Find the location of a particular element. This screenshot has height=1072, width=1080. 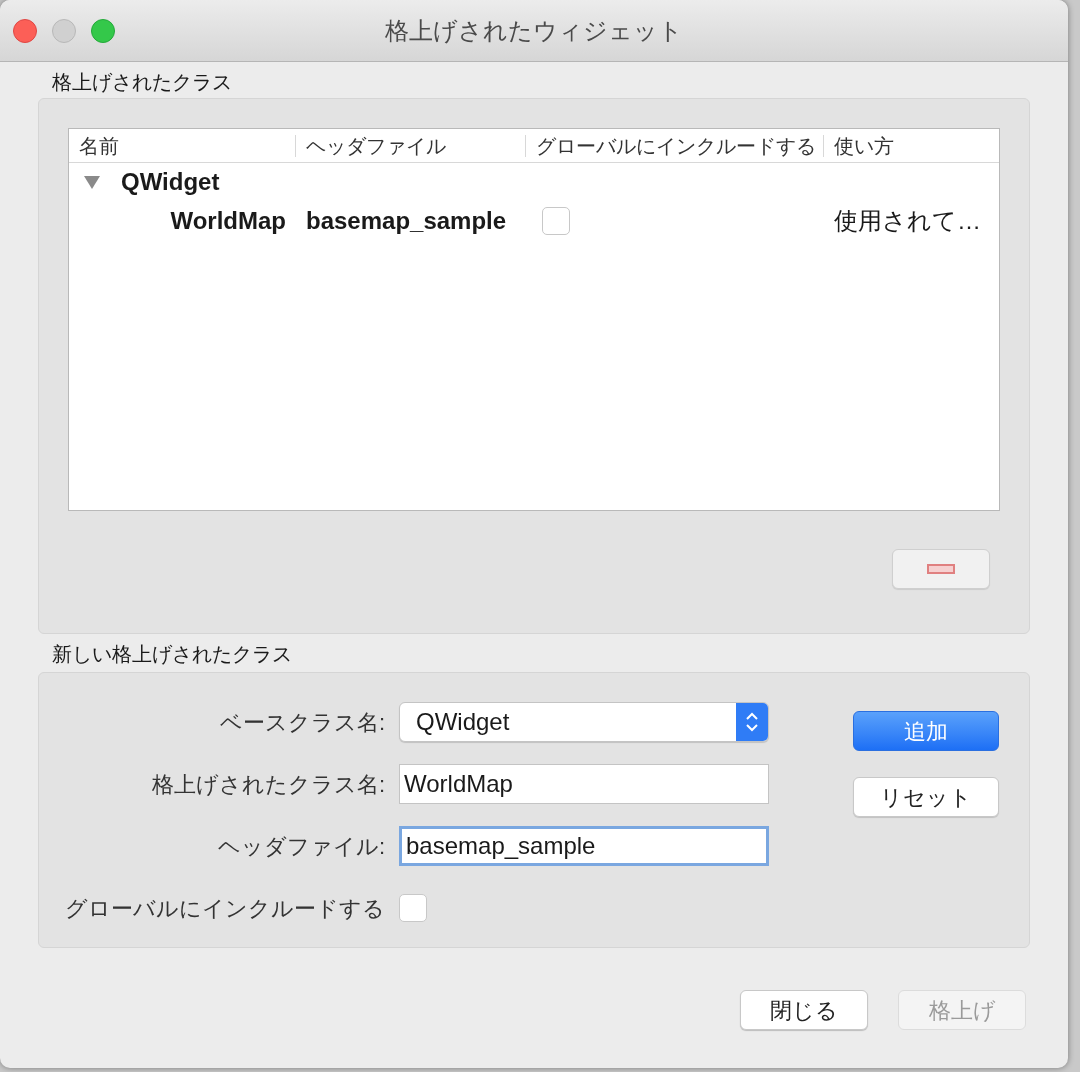

field-label: グローバルにインクルードする is located at coordinates (225, 908).